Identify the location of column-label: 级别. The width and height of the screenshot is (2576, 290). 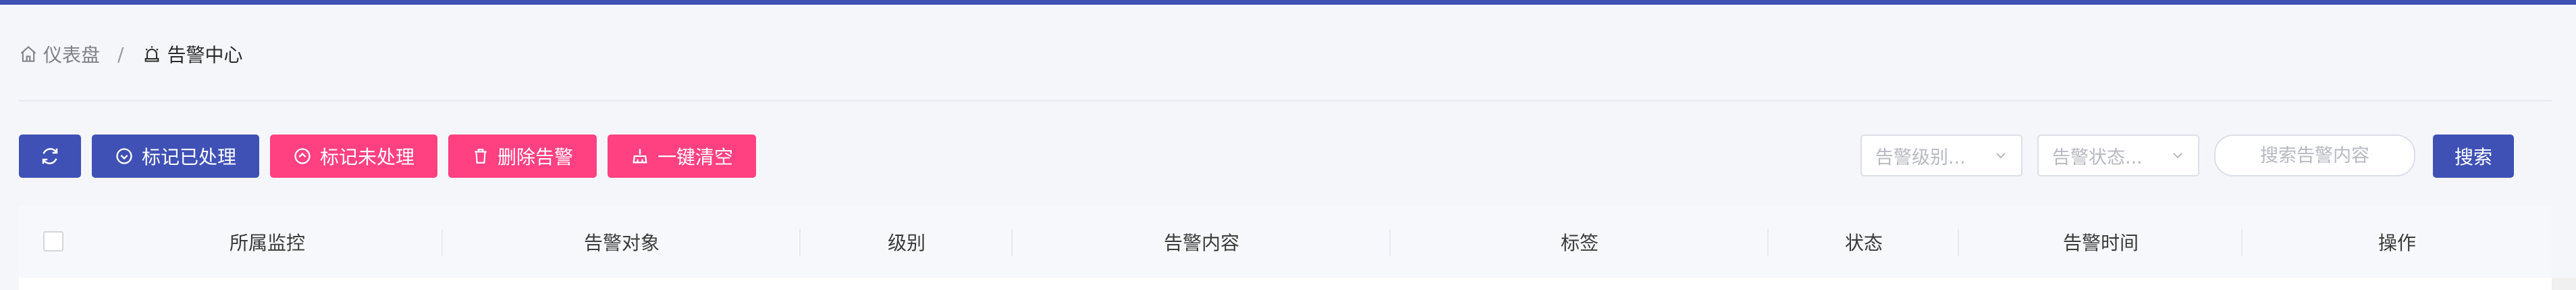
(906, 243).